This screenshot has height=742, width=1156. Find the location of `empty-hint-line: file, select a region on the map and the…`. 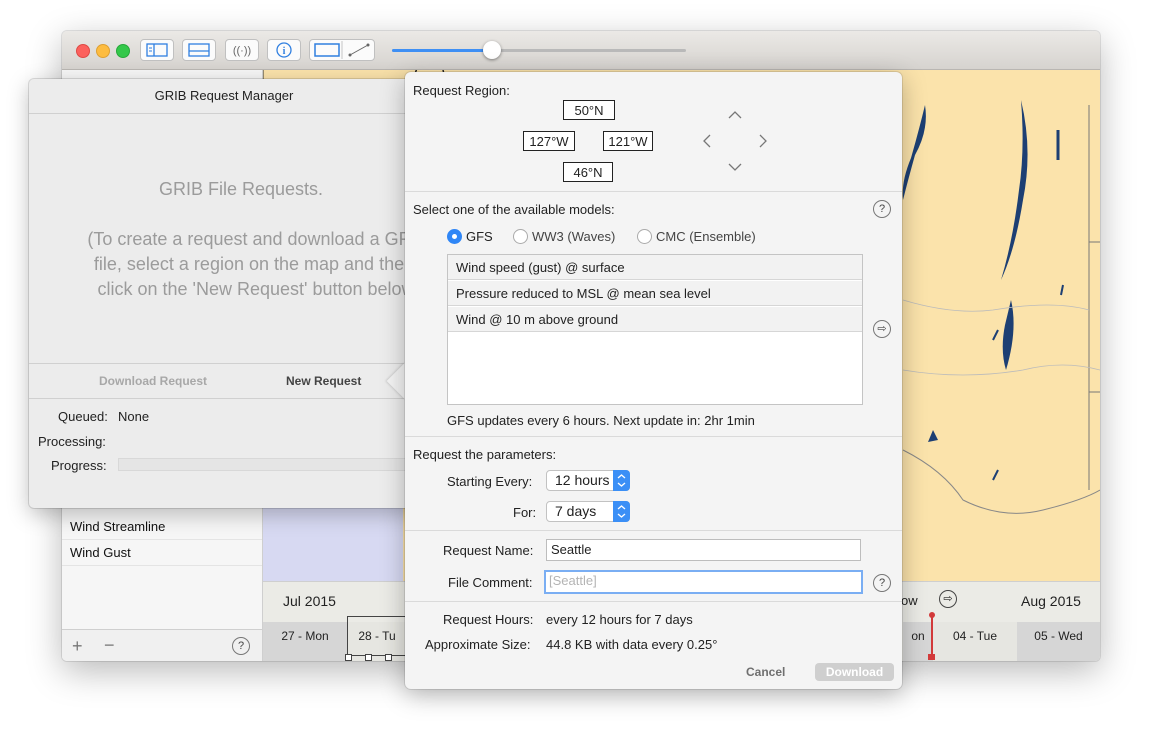

empty-hint-line: file, select a region on the map and the… is located at coordinates (254, 264).